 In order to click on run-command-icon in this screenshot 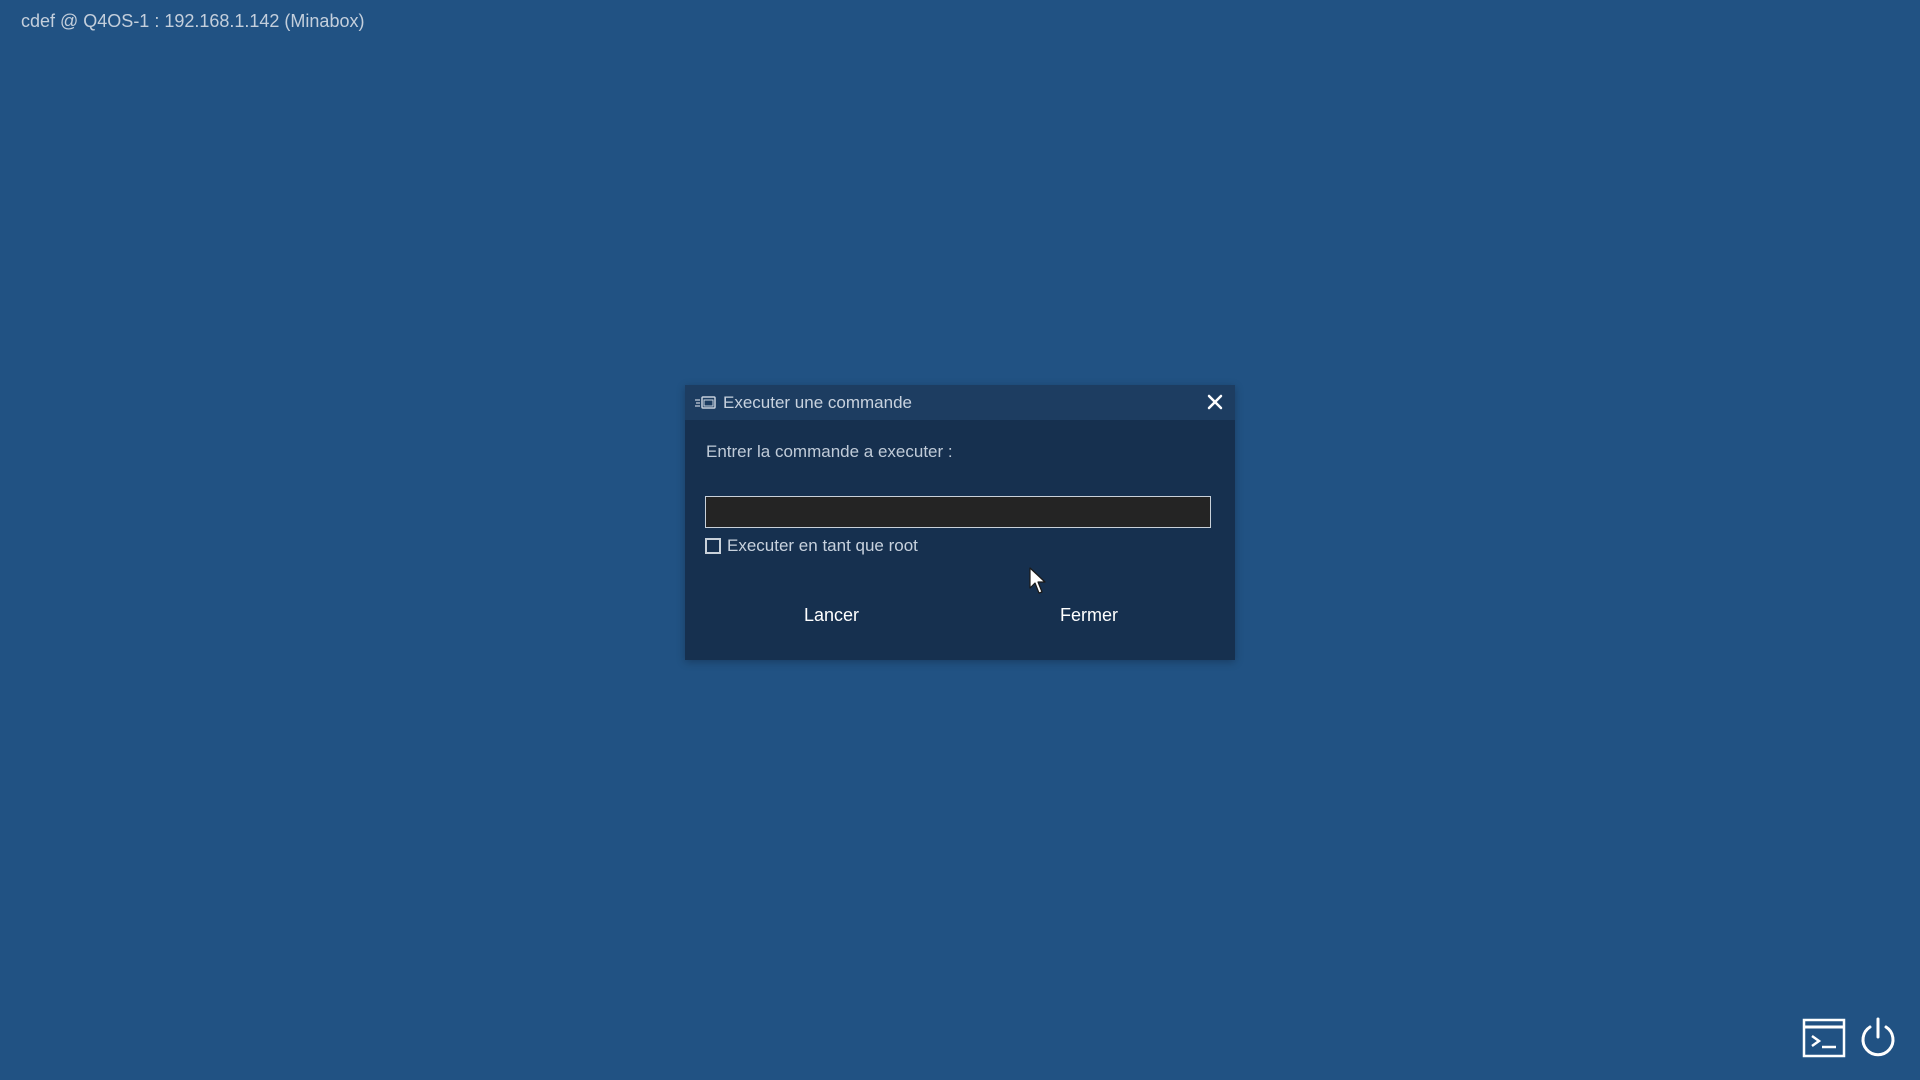, I will do `click(706, 403)`.